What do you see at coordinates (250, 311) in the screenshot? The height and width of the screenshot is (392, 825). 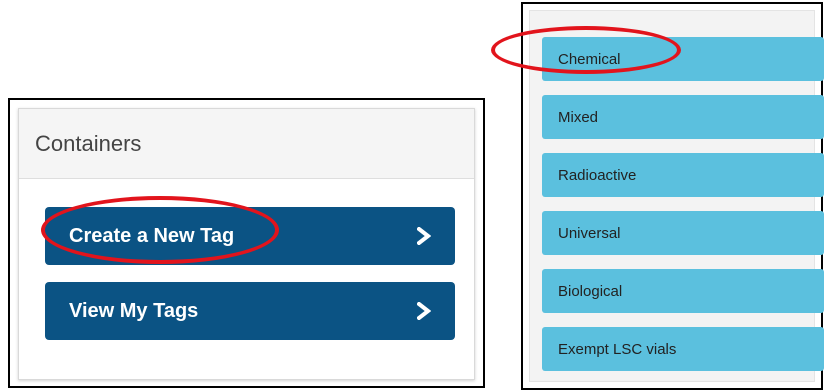 I see `view-my-tags-button: View My Tags` at bounding box center [250, 311].